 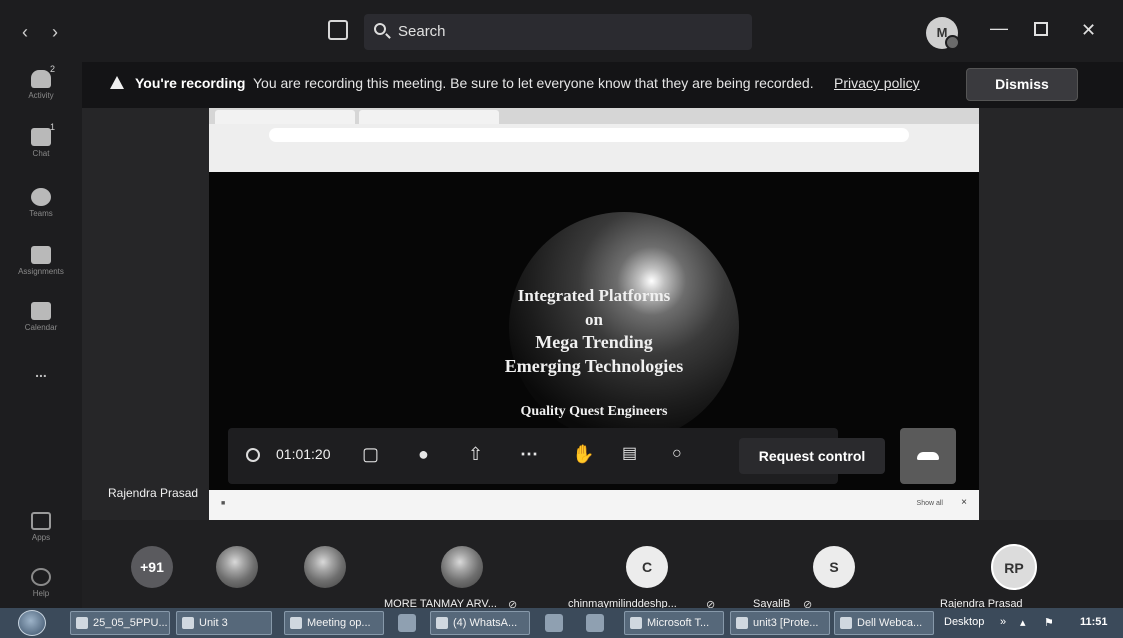 What do you see at coordinates (677, 454) in the screenshot?
I see `participants-icon: ○` at bounding box center [677, 454].